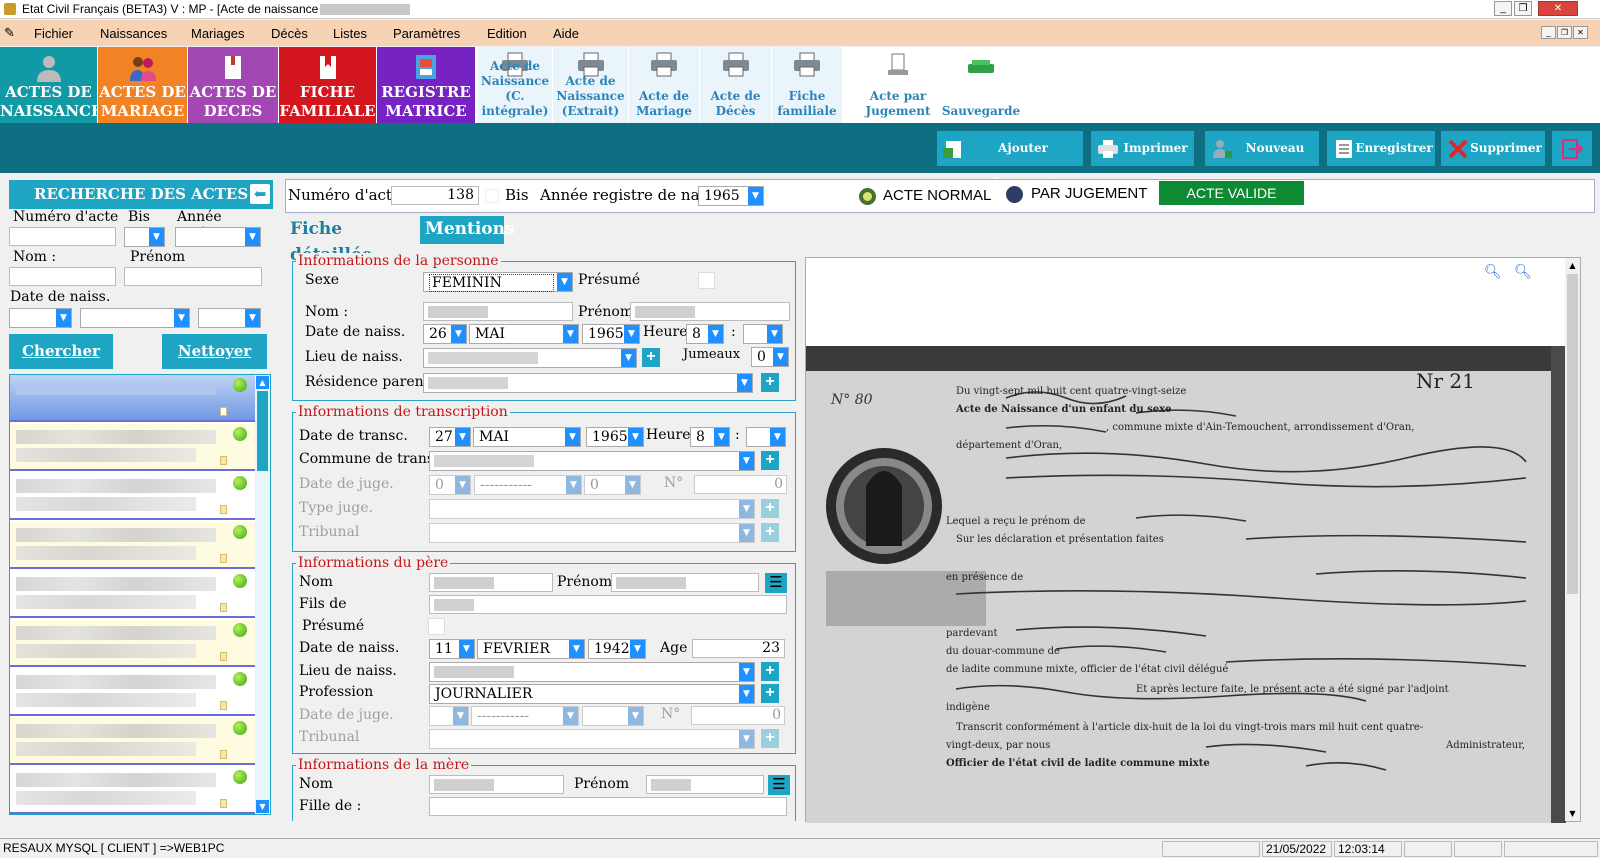 The width and height of the screenshot is (1600, 858). I want to click on menu-naissances: Naissances, so click(133, 33).